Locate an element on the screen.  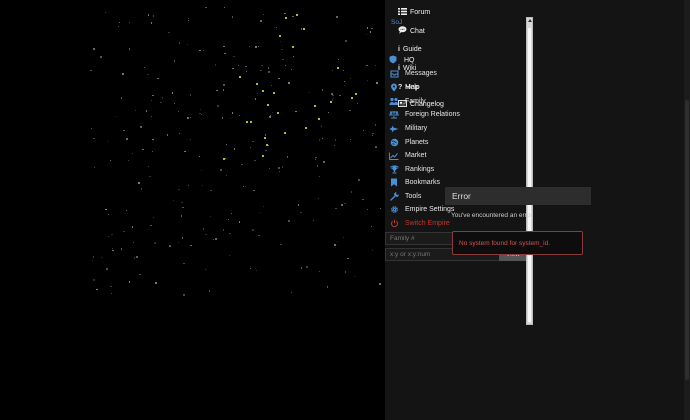
menu-item-chat: Chat is located at coordinates (411, 31).